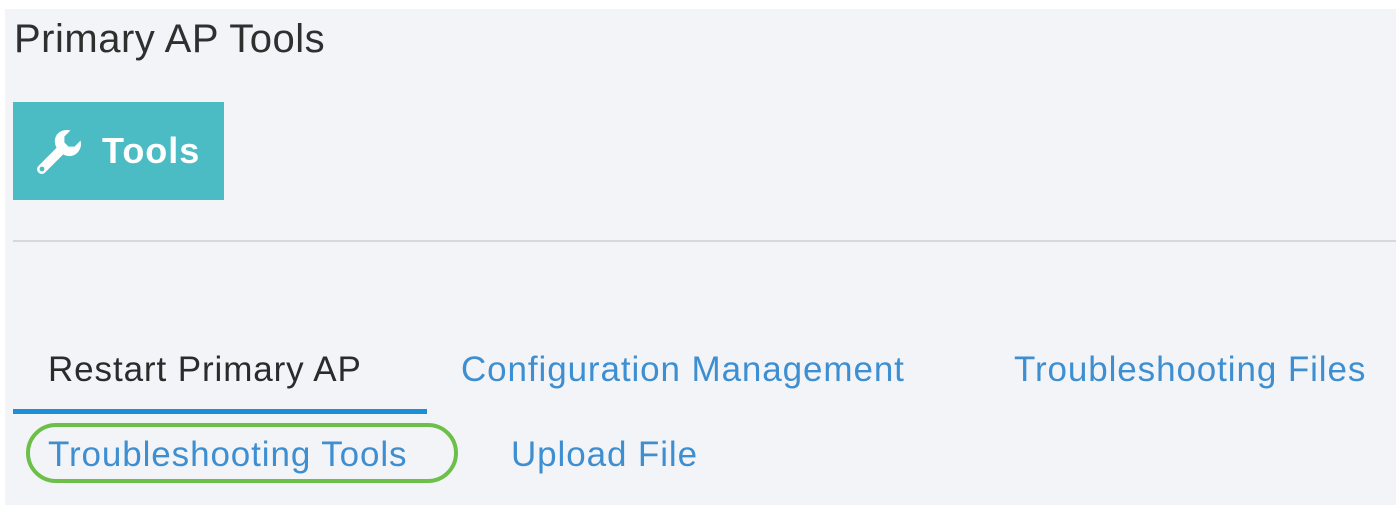 The image size is (1396, 506). I want to click on active-tab-indicator, so click(220, 411).